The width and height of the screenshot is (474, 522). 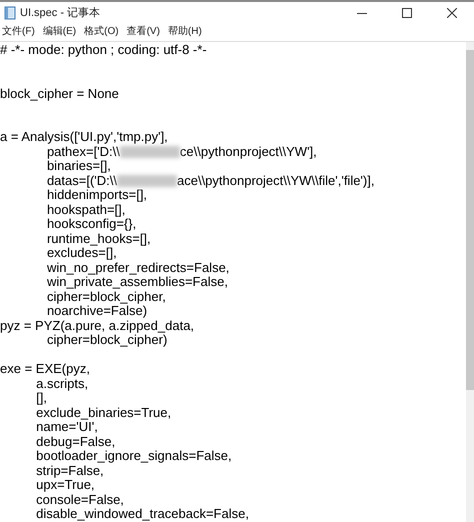 What do you see at coordinates (83, 151) in the screenshot?
I see `code-text: pathex=['D:\\` at bounding box center [83, 151].